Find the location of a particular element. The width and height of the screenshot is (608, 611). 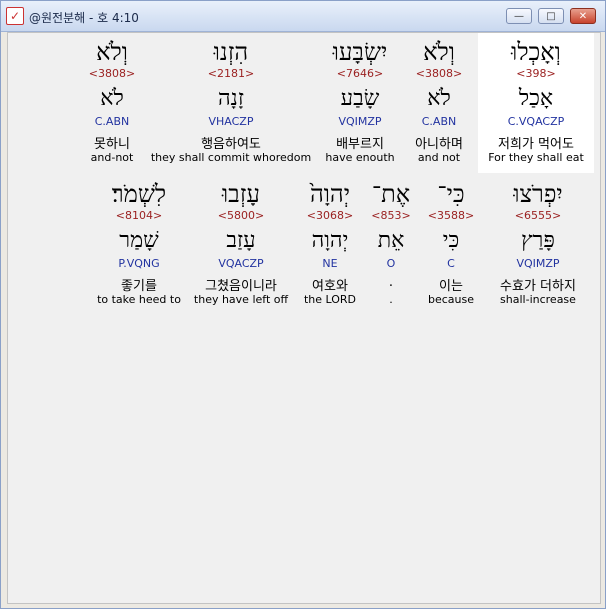

korean-gloss: 여호와 is located at coordinates (330, 286).